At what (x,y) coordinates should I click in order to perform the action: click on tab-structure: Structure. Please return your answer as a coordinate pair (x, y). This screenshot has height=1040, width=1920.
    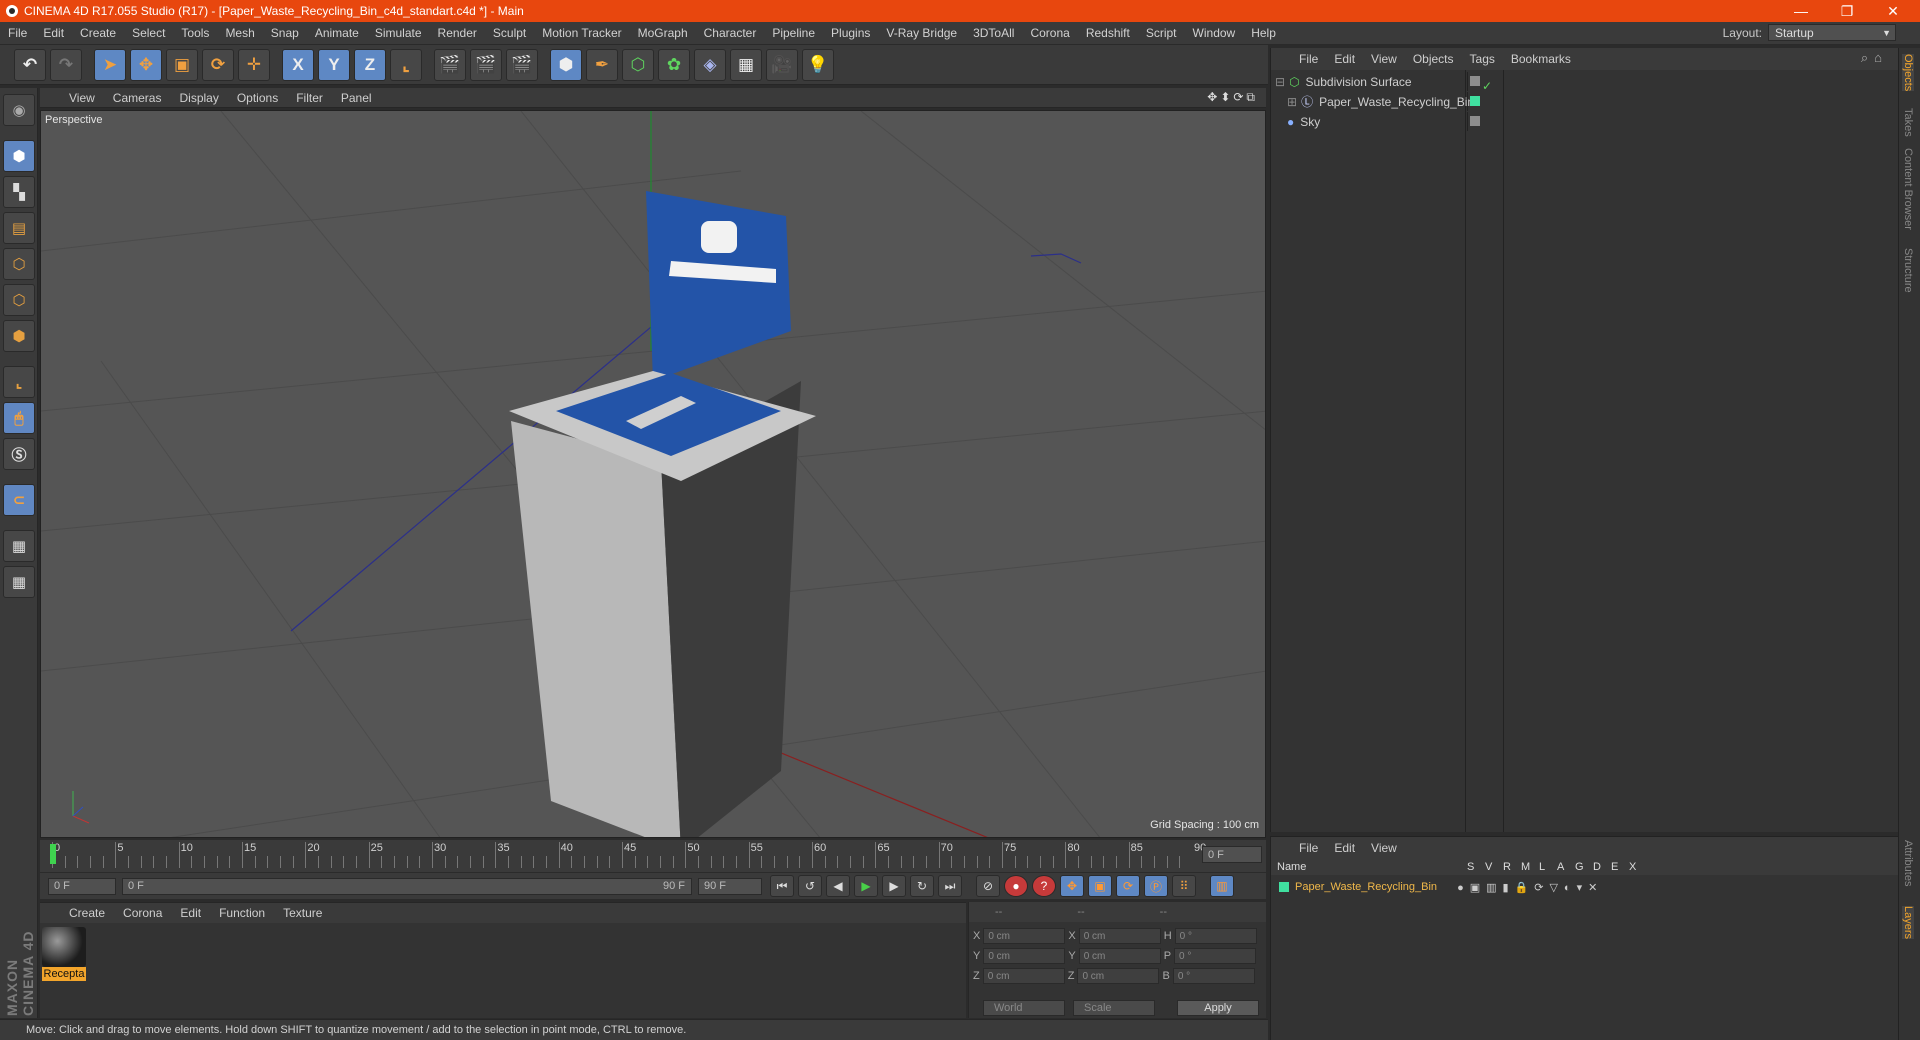
    Looking at the image, I should click on (1908, 270).